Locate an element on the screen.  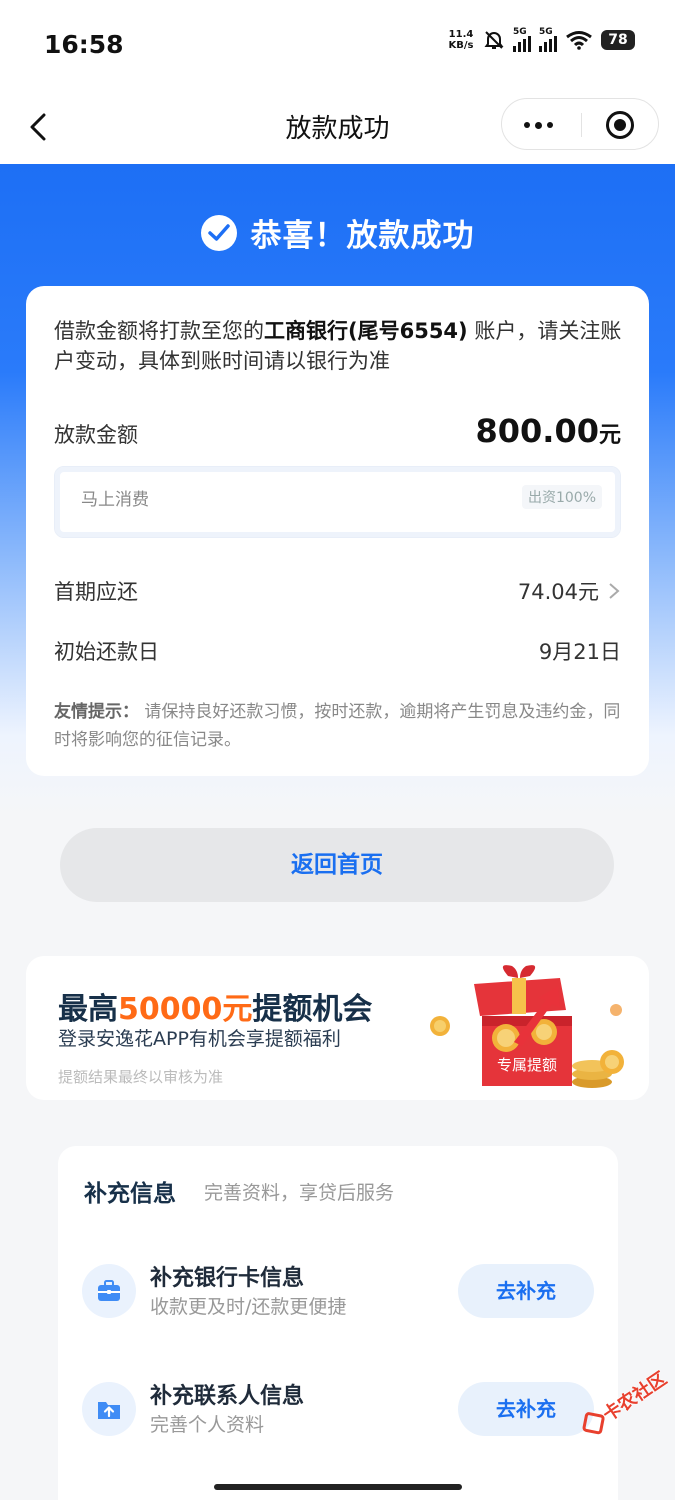
nav-bar: 放款成功 is located at coordinates (337, 128).